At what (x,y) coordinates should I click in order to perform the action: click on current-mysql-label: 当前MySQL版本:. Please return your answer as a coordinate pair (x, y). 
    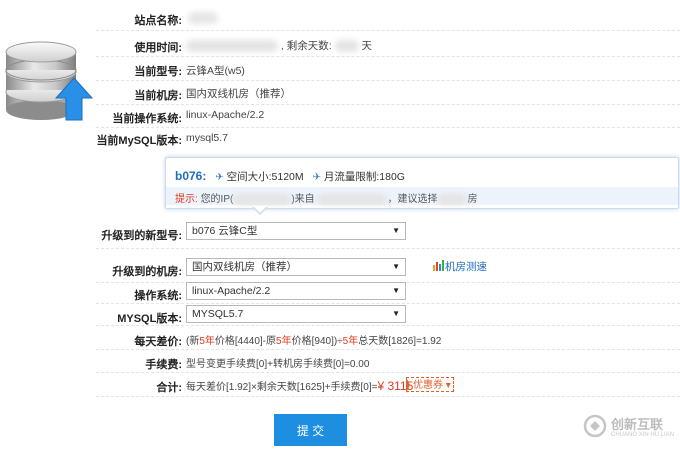
    Looking at the image, I should click on (139, 141).